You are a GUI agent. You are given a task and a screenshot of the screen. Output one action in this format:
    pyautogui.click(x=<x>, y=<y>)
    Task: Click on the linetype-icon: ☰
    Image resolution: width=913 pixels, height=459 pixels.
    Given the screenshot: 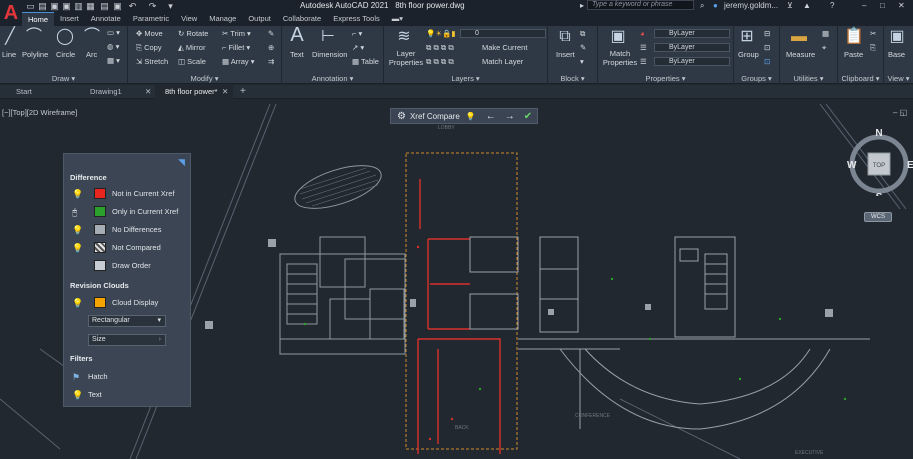 What is the action you would take?
    pyautogui.click(x=643, y=48)
    